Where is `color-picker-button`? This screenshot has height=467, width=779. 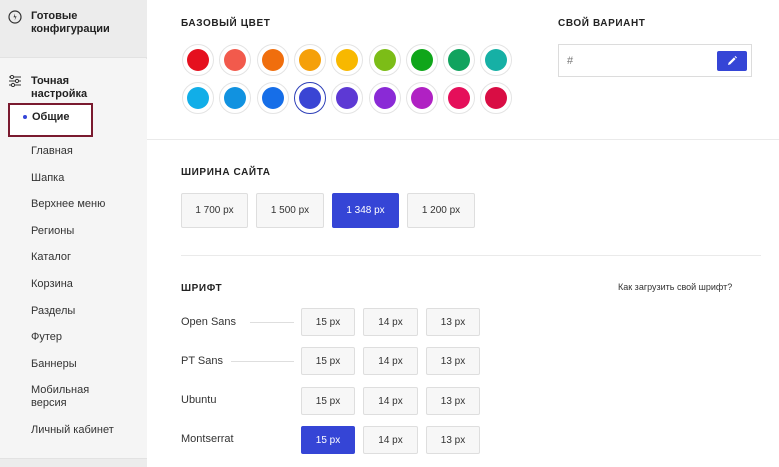
color-picker-button is located at coordinates (732, 61).